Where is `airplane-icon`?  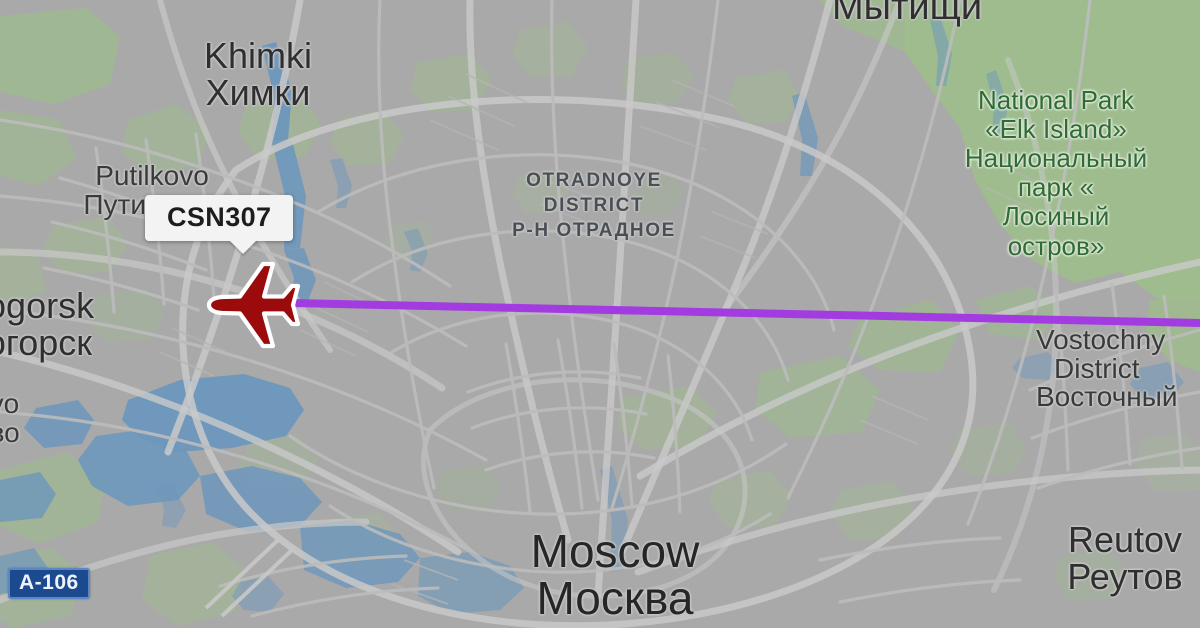 airplane-icon is located at coordinates (254, 305).